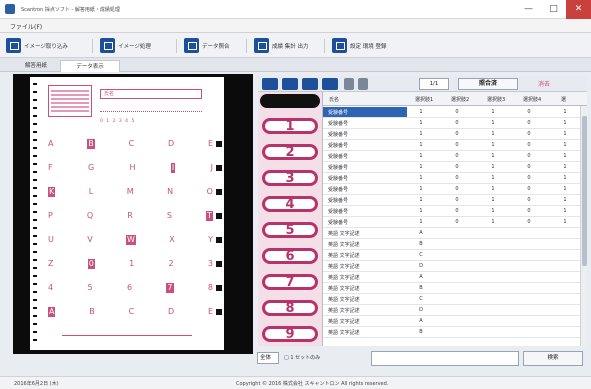 The image size is (591, 389). What do you see at coordinates (563, 99) in the screenshot?
I see `grid-header-col5: 選` at bounding box center [563, 99].